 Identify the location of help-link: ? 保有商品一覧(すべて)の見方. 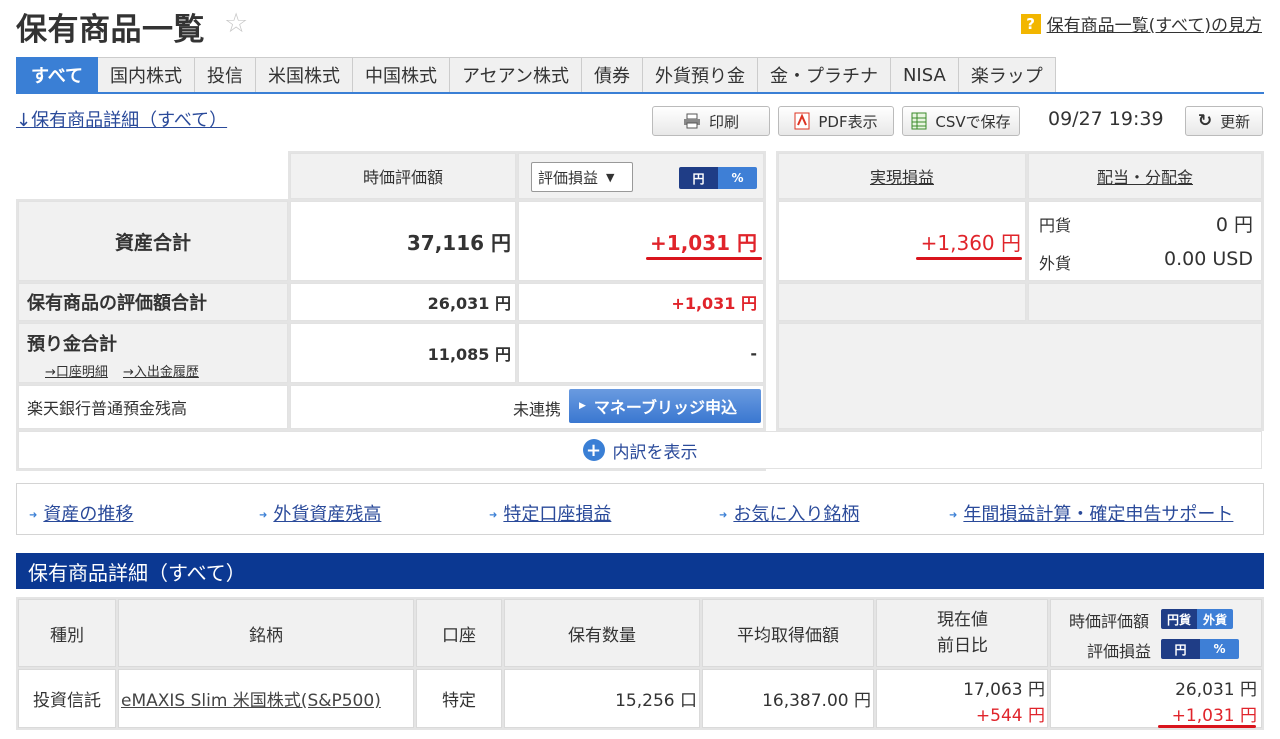
(1141, 23).